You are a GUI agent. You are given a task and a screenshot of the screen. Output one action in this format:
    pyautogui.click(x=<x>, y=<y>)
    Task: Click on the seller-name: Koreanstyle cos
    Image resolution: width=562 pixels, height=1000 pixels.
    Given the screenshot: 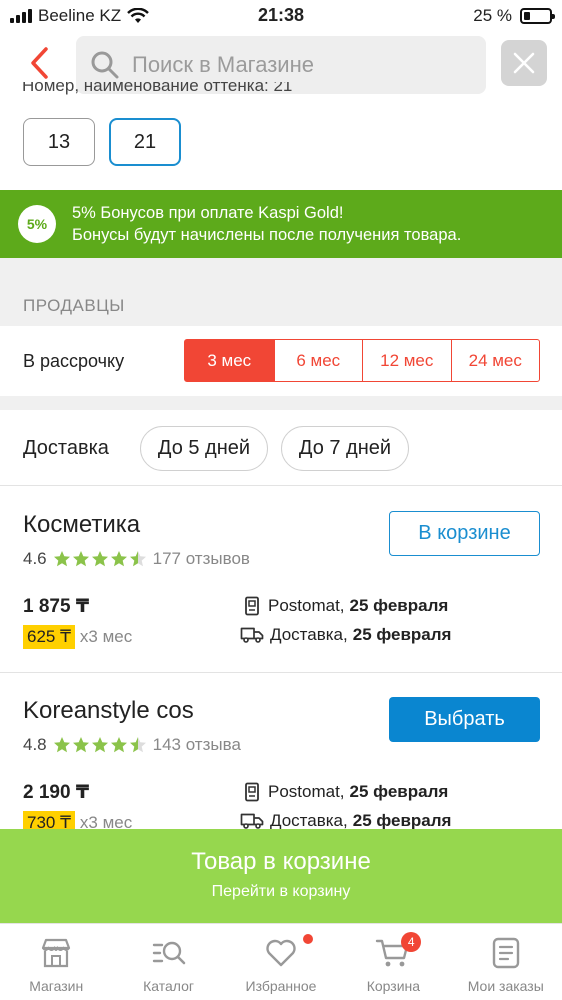 What is the action you would take?
    pyautogui.click(x=108, y=711)
    